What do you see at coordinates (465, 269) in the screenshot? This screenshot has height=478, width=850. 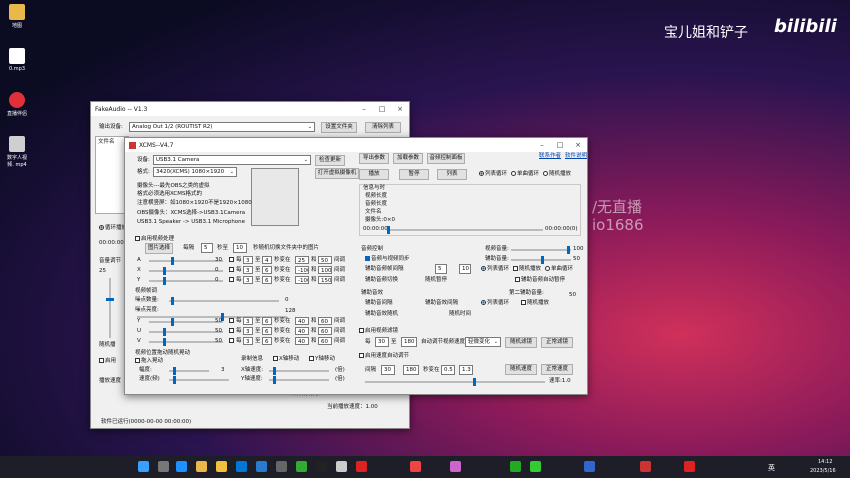 I see `aux-max: 10` at bounding box center [465, 269].